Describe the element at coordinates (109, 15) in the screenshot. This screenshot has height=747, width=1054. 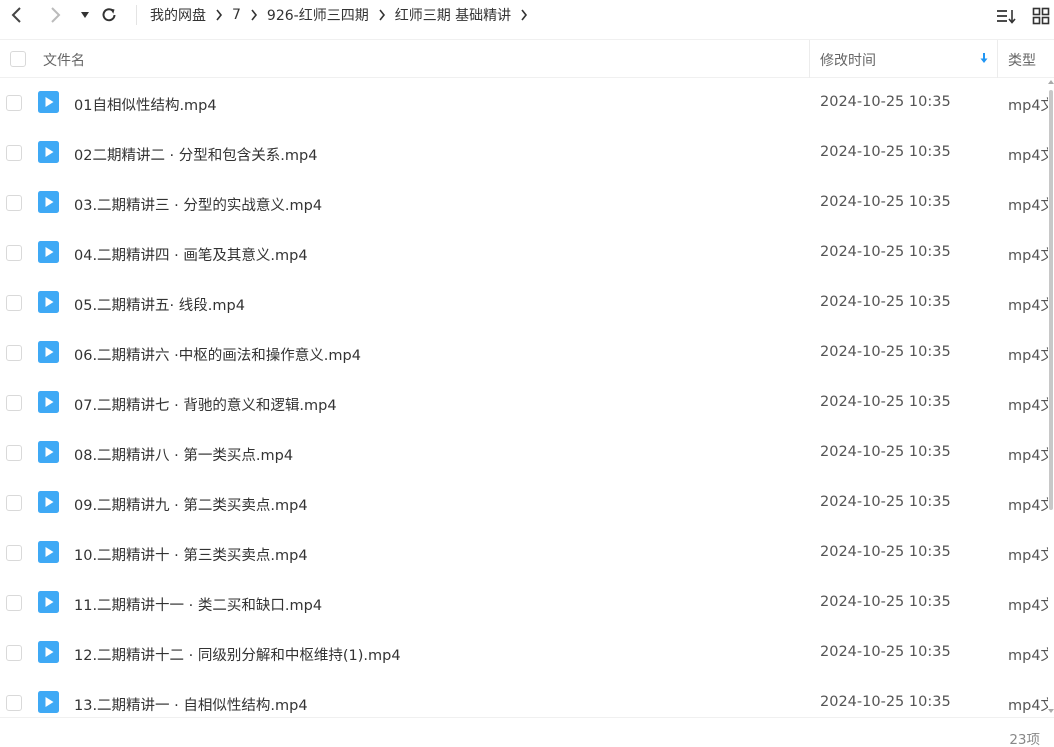
I see `refresh-button` at that location.